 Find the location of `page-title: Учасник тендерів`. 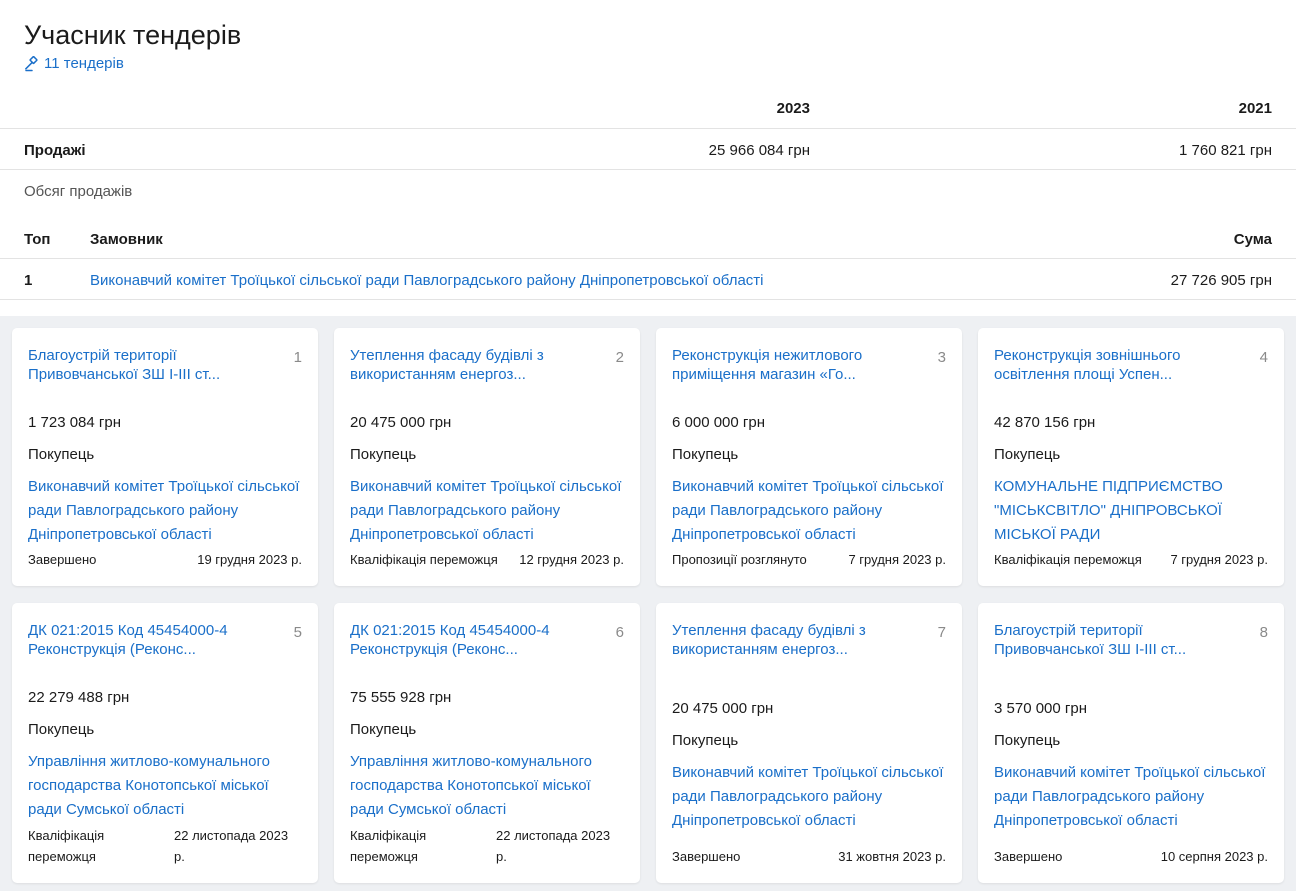

page-title: Учасник тендерів is located at coordinates (133, 35).